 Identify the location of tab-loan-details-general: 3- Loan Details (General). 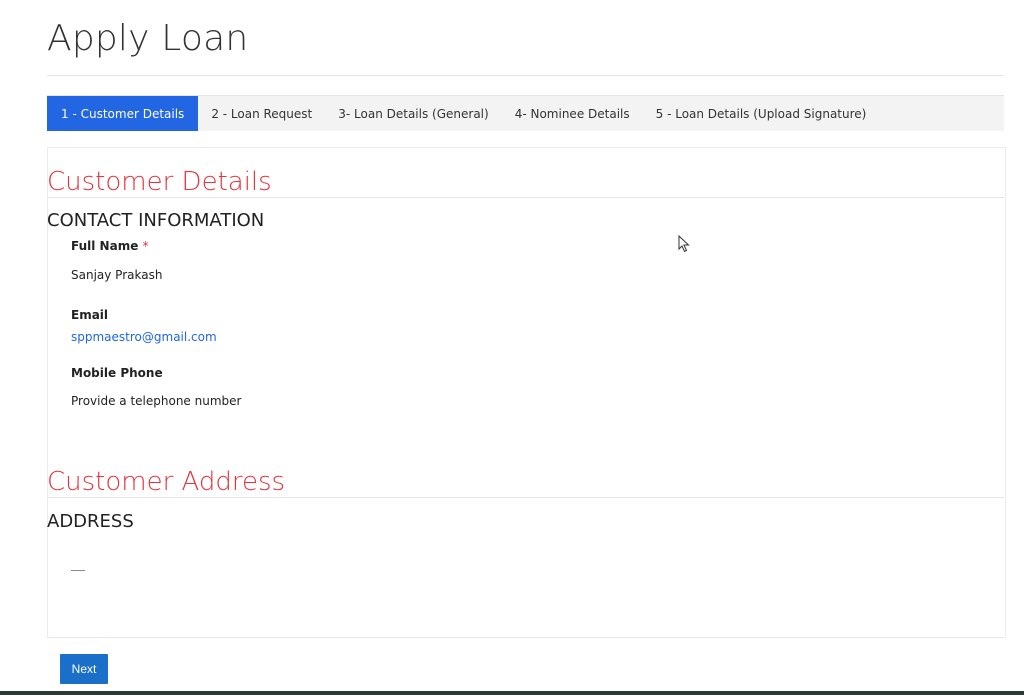
(413, 113).